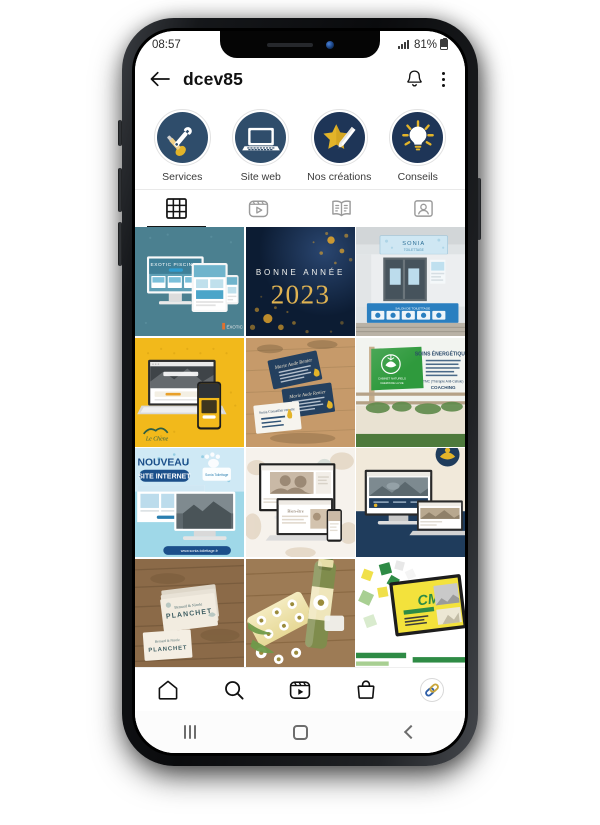 Image resolution: width=600 pixels, height=825 pixels. I want to click on avatar, so click(432, 689).